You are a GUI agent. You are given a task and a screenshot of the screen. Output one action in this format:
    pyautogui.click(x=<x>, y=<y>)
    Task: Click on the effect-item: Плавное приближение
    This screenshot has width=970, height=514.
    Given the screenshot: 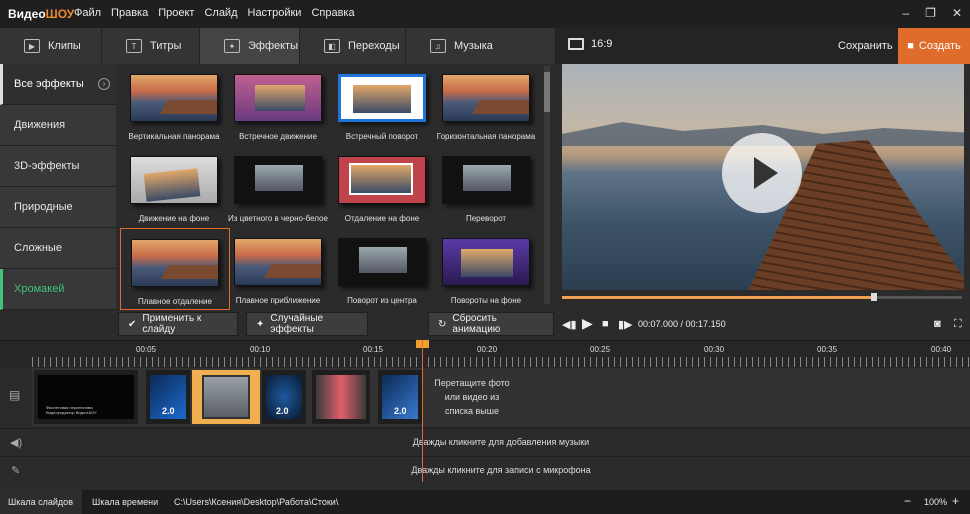 What is the action you would take?
    pyautogui.click(x=279, y=269)
    